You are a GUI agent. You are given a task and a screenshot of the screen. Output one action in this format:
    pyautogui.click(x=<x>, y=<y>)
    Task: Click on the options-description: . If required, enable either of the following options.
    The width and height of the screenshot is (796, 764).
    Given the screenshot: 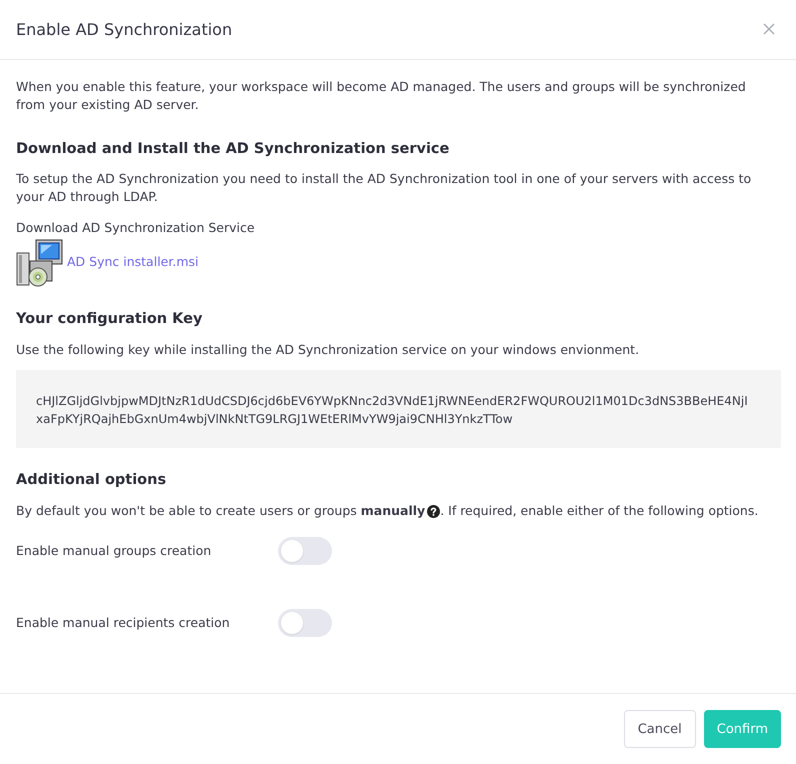 What is the action you would take?
    pyautogui.click(x=599, y=511)
    